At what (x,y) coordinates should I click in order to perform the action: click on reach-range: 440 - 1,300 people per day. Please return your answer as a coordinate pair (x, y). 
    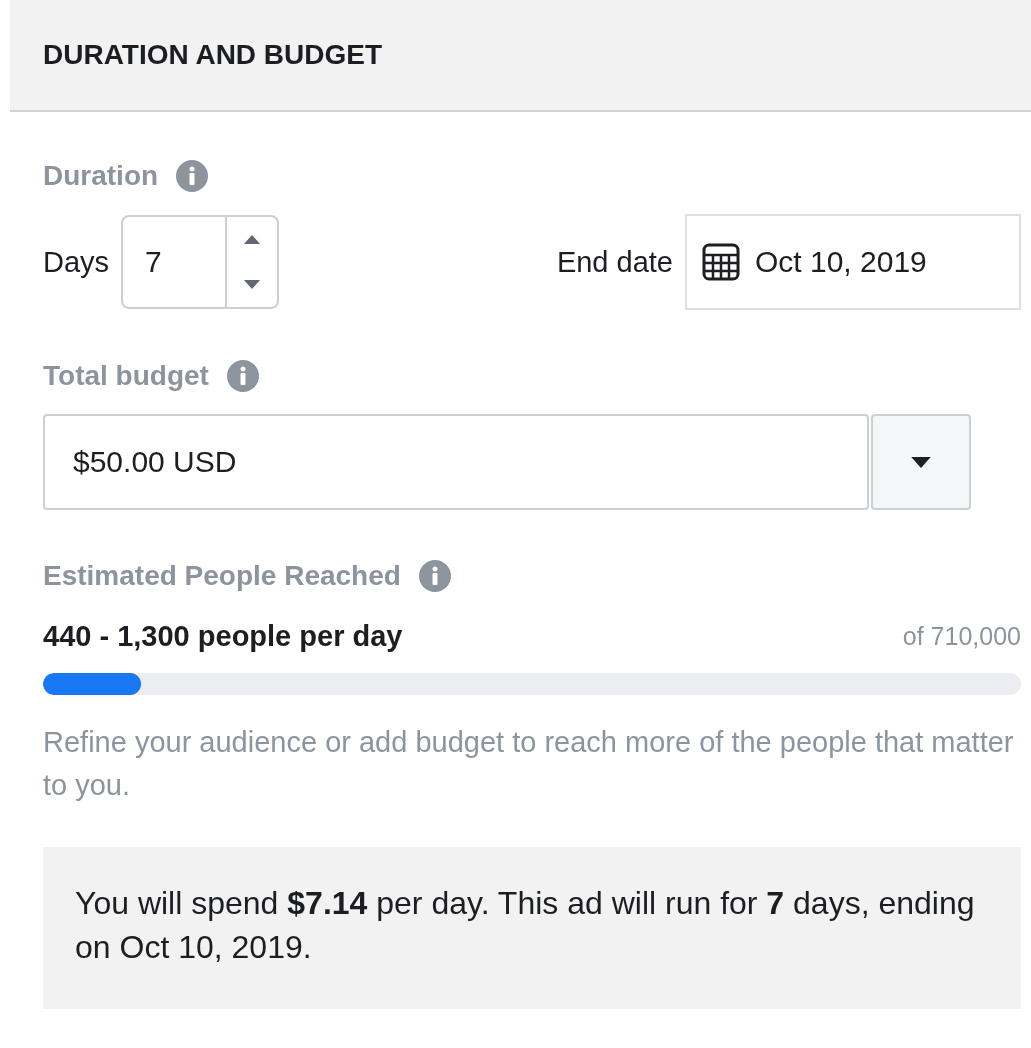
    Looking at the image, I should click on (223, 636).